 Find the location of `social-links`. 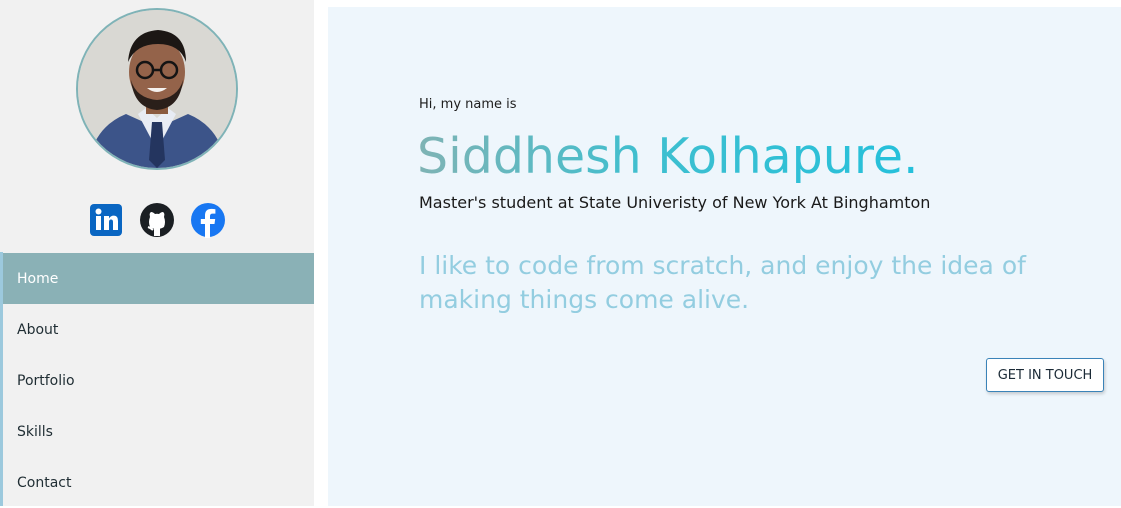

social-links is located at coordinates (157, 220).